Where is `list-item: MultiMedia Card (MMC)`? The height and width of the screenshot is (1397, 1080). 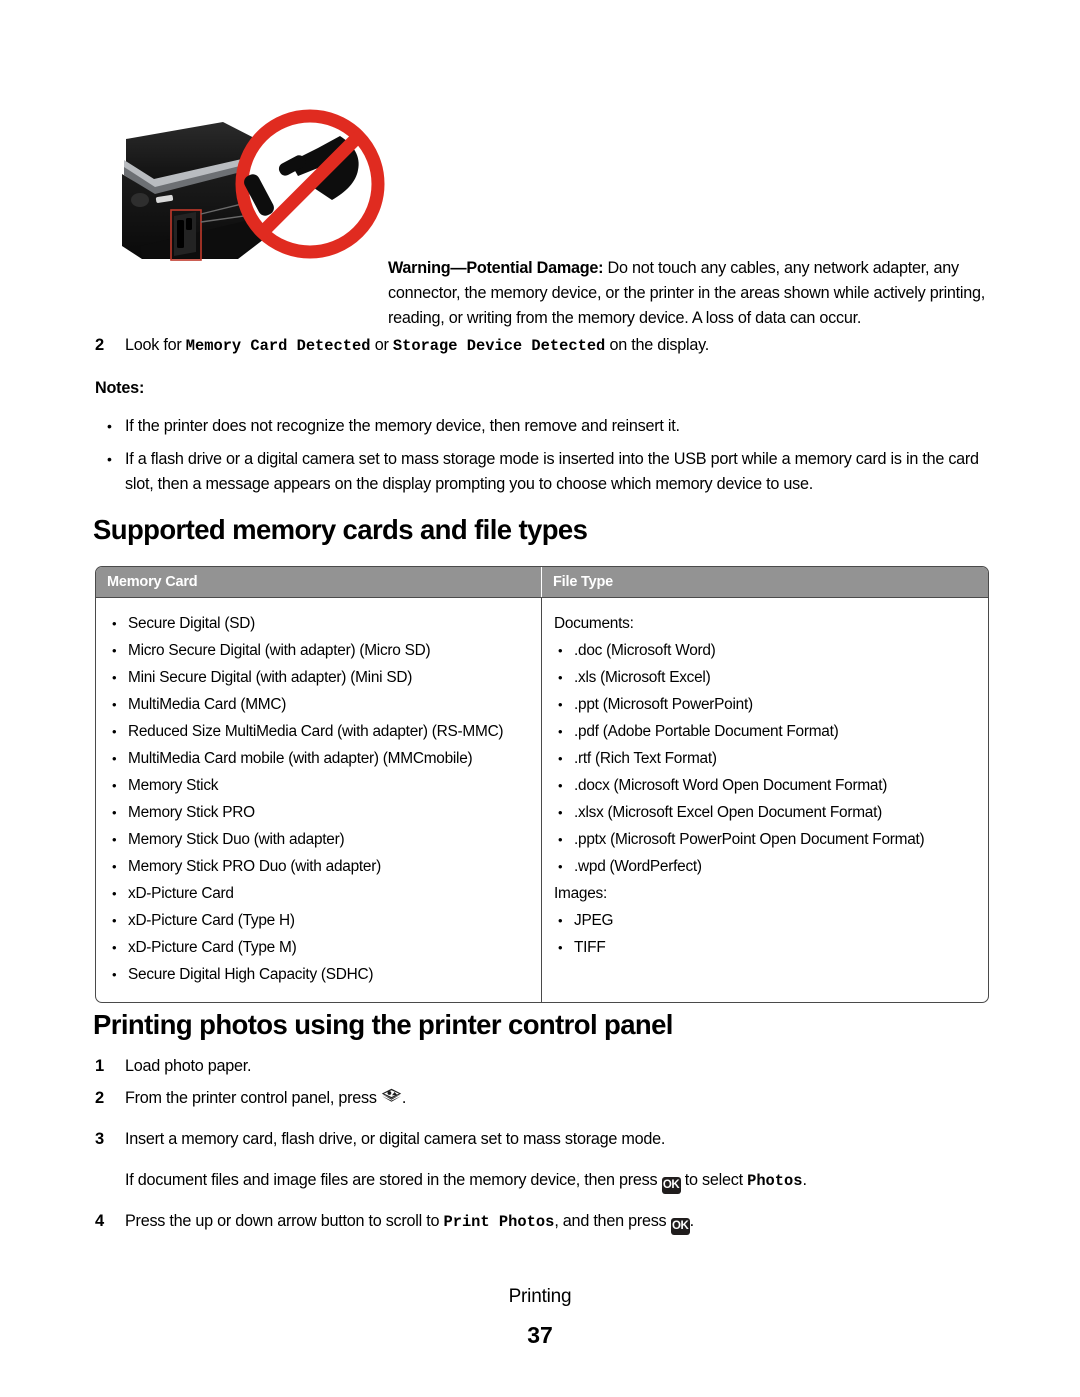
list-item: MultiMedia Card (MMC) is located at coordinates (318, 704).